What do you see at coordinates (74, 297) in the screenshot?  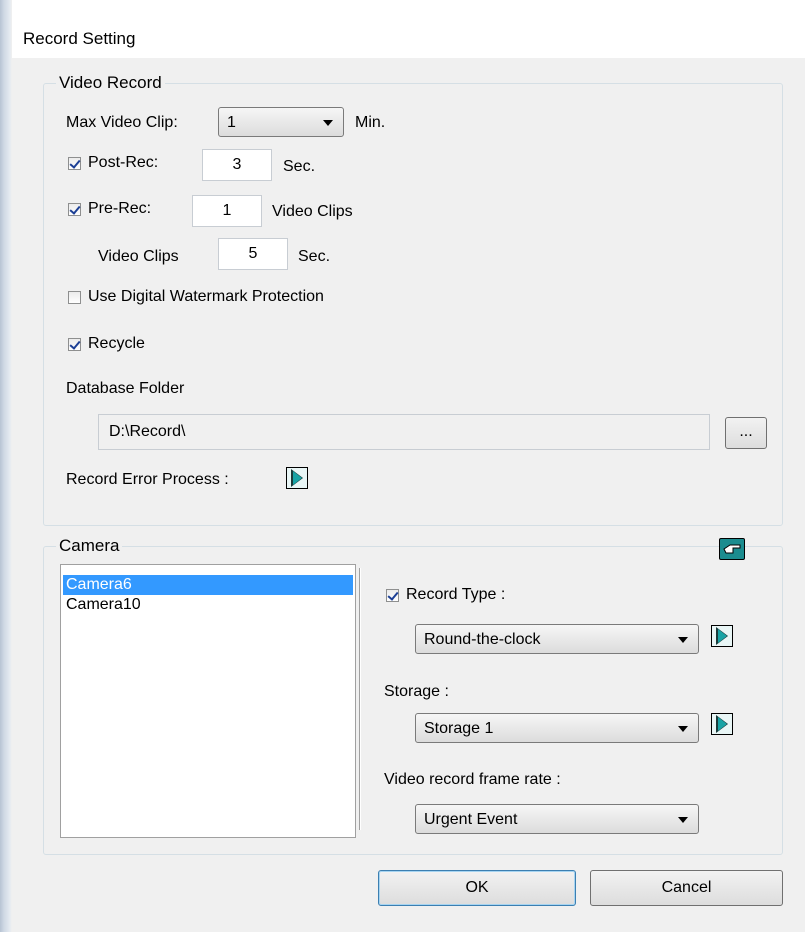 I see `watermark-checkbox` at bounding box center [74, 297].